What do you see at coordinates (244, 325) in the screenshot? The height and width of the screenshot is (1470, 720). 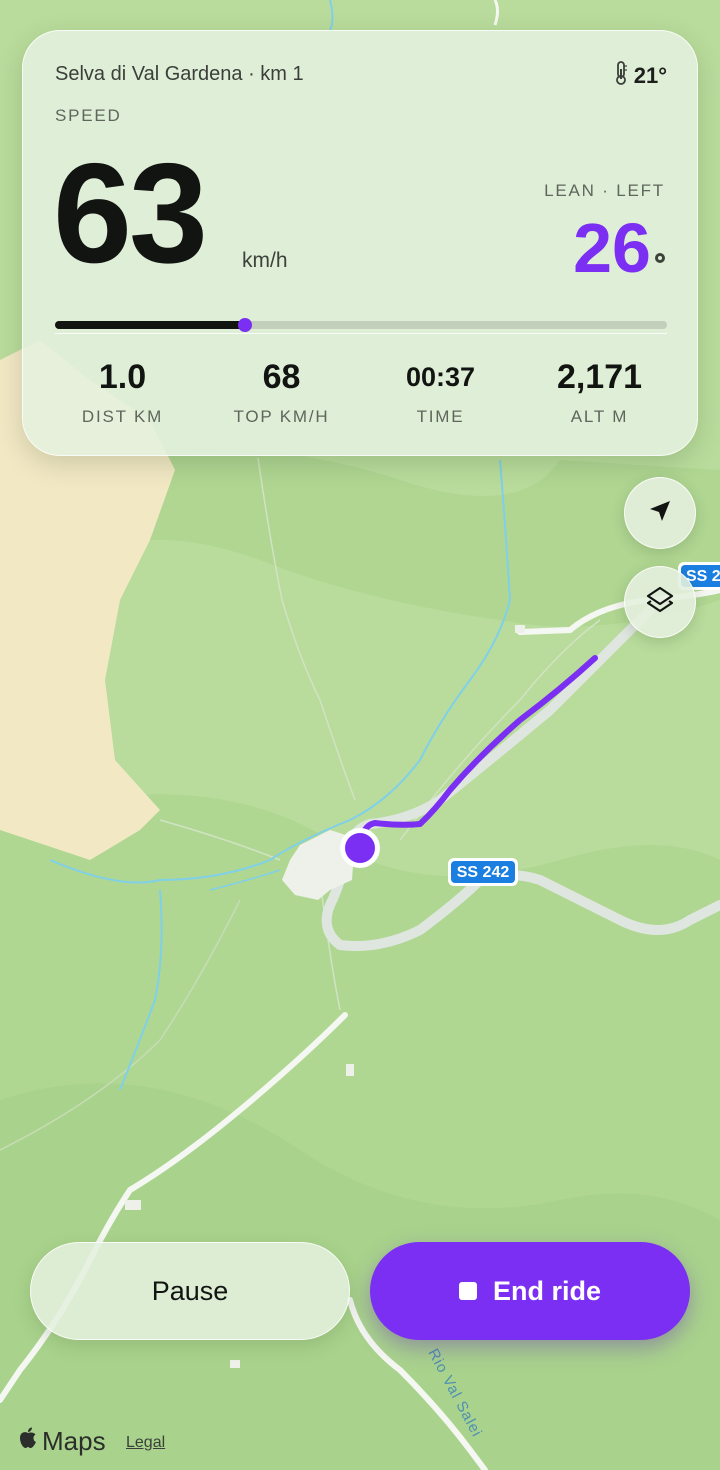 I see `ride-progress-knob` at bounding box center [244, 325].